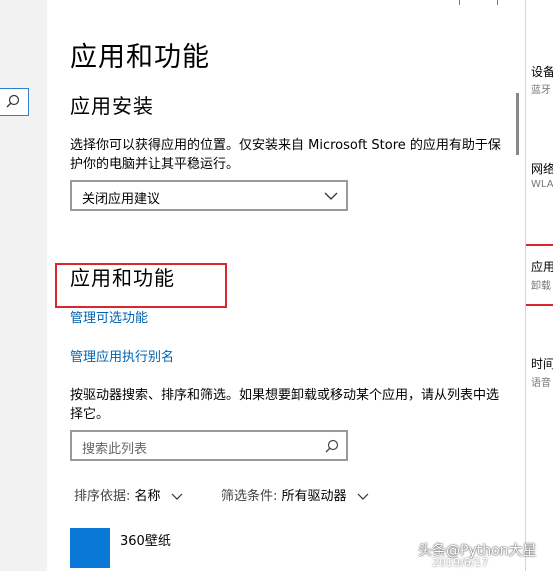  What do you see at coordinates (141, 285) in the screenshot?
I see `annotation-highlight-box` at bounding box center [141, 285].